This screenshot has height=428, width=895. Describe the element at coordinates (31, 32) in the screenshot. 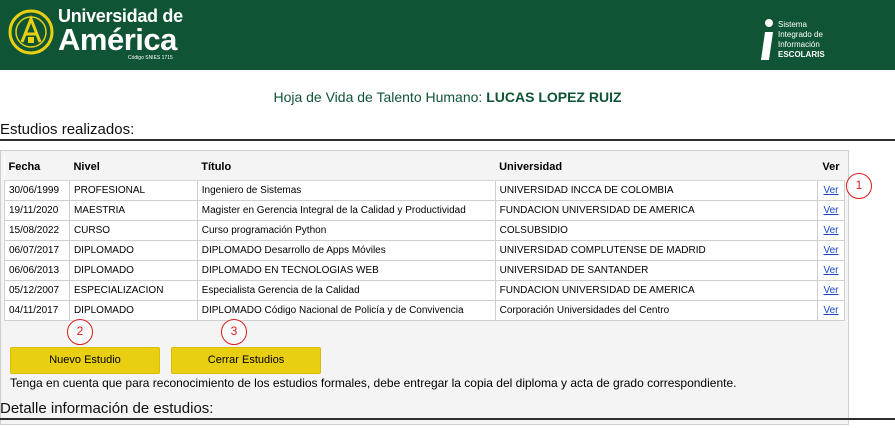

I see `university-logo-icon` at that location.